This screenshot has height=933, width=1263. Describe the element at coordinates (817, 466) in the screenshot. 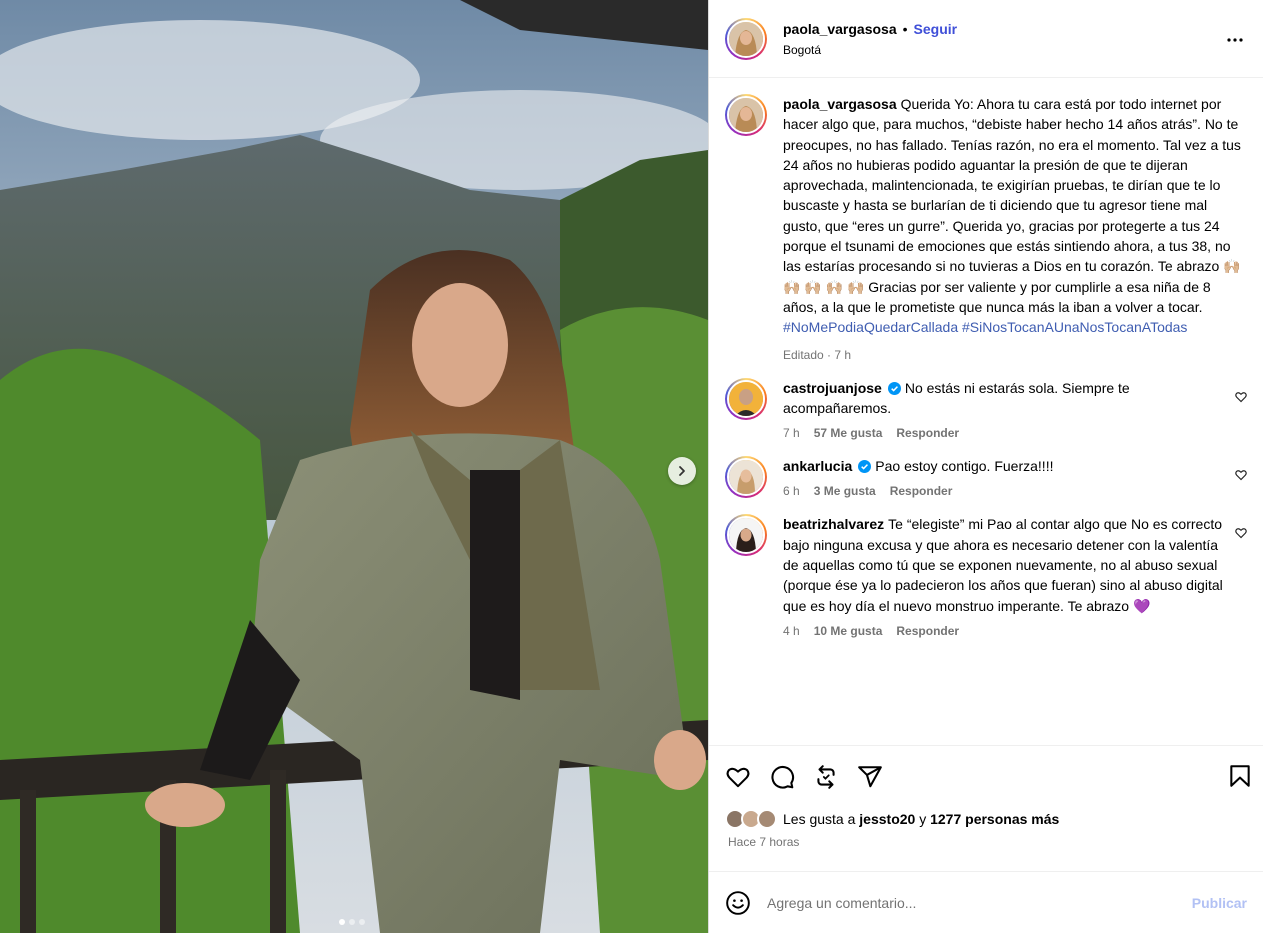

I see `comment-username: ankarlucia` at that location.